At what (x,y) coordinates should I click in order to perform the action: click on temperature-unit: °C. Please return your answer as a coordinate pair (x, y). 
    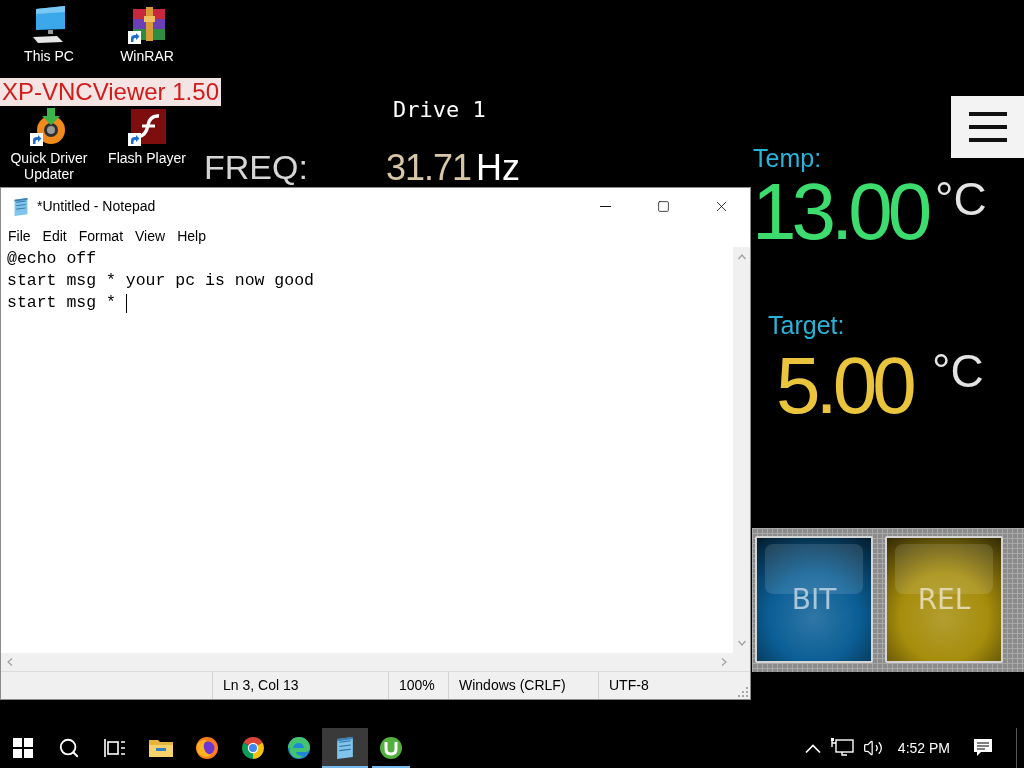
    Looking at the image, I should click on (961, 199).